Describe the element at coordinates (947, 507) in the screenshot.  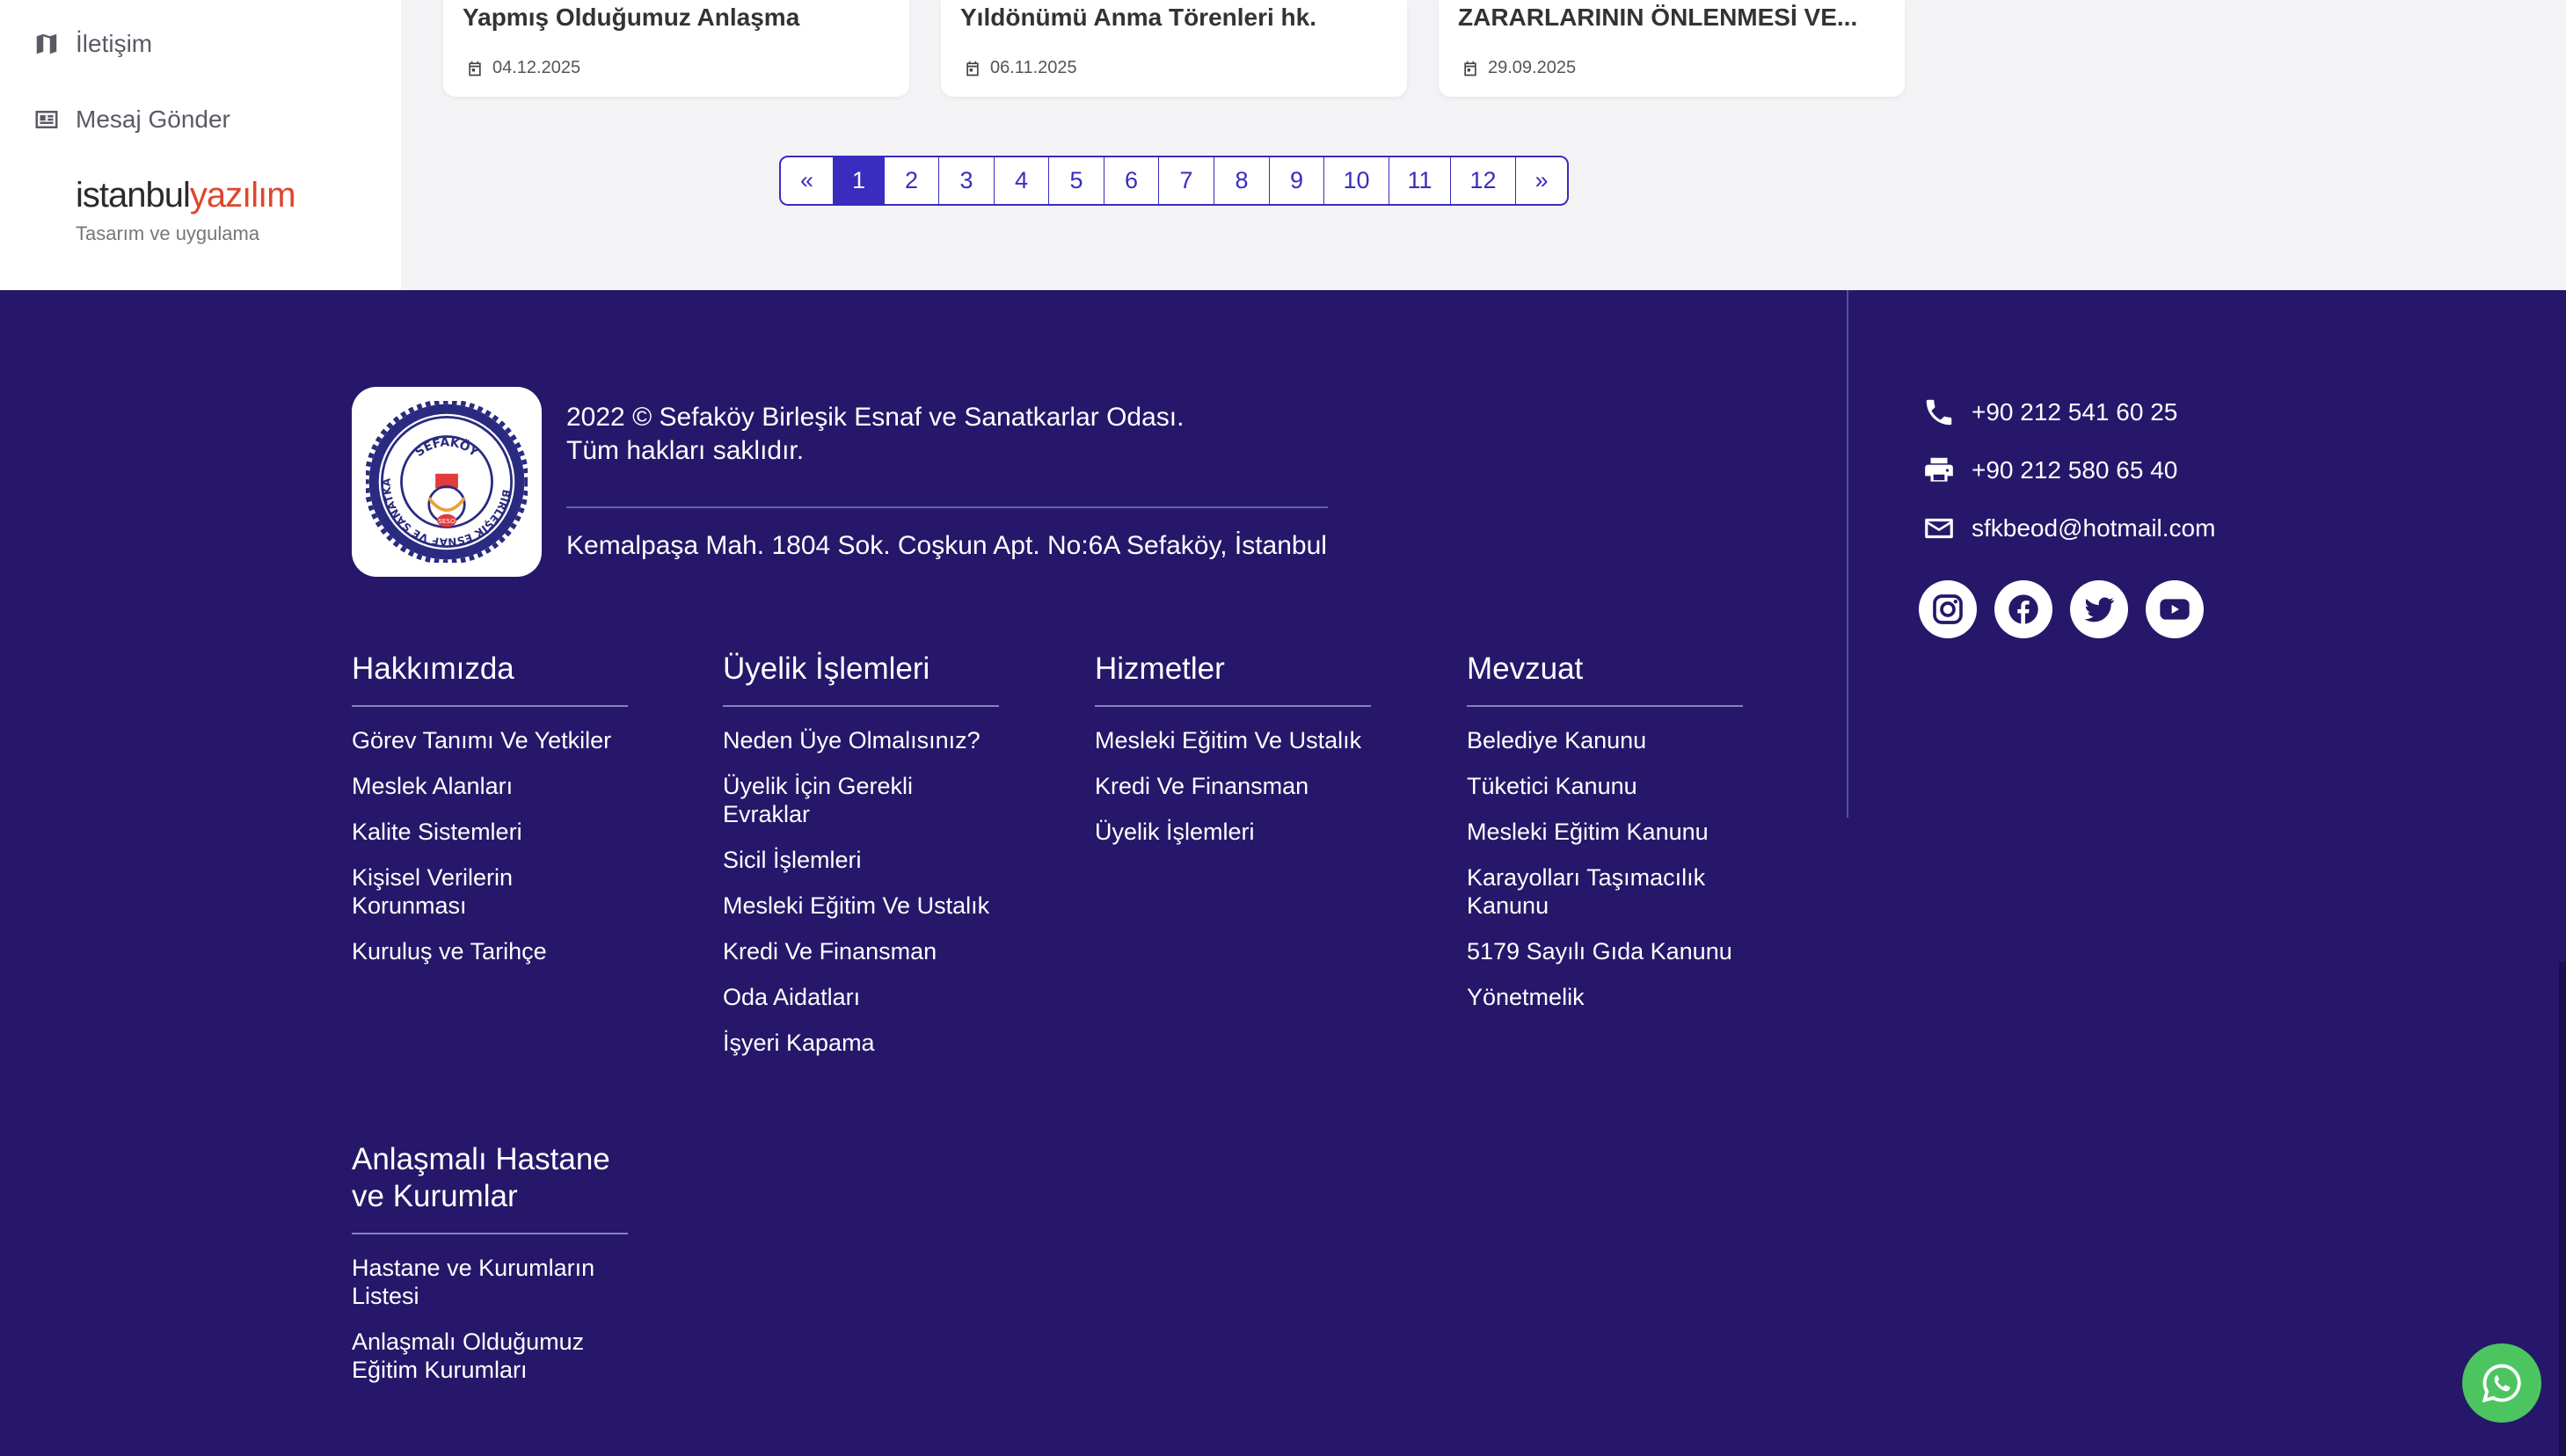
I see `footer-rule` at that location.